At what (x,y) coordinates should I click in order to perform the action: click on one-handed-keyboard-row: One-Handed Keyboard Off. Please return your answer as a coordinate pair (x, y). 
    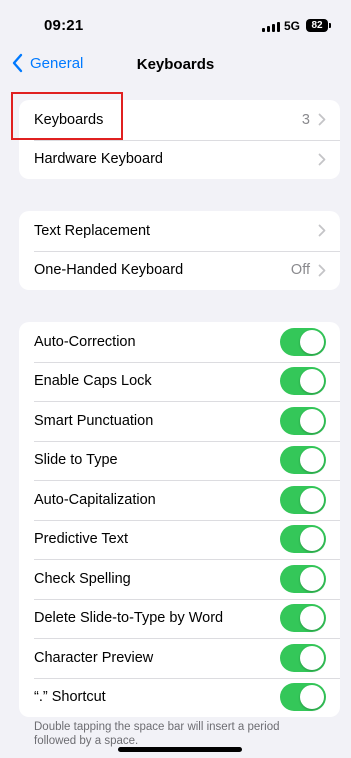
    Looking at the image, I should click on (179, 270).